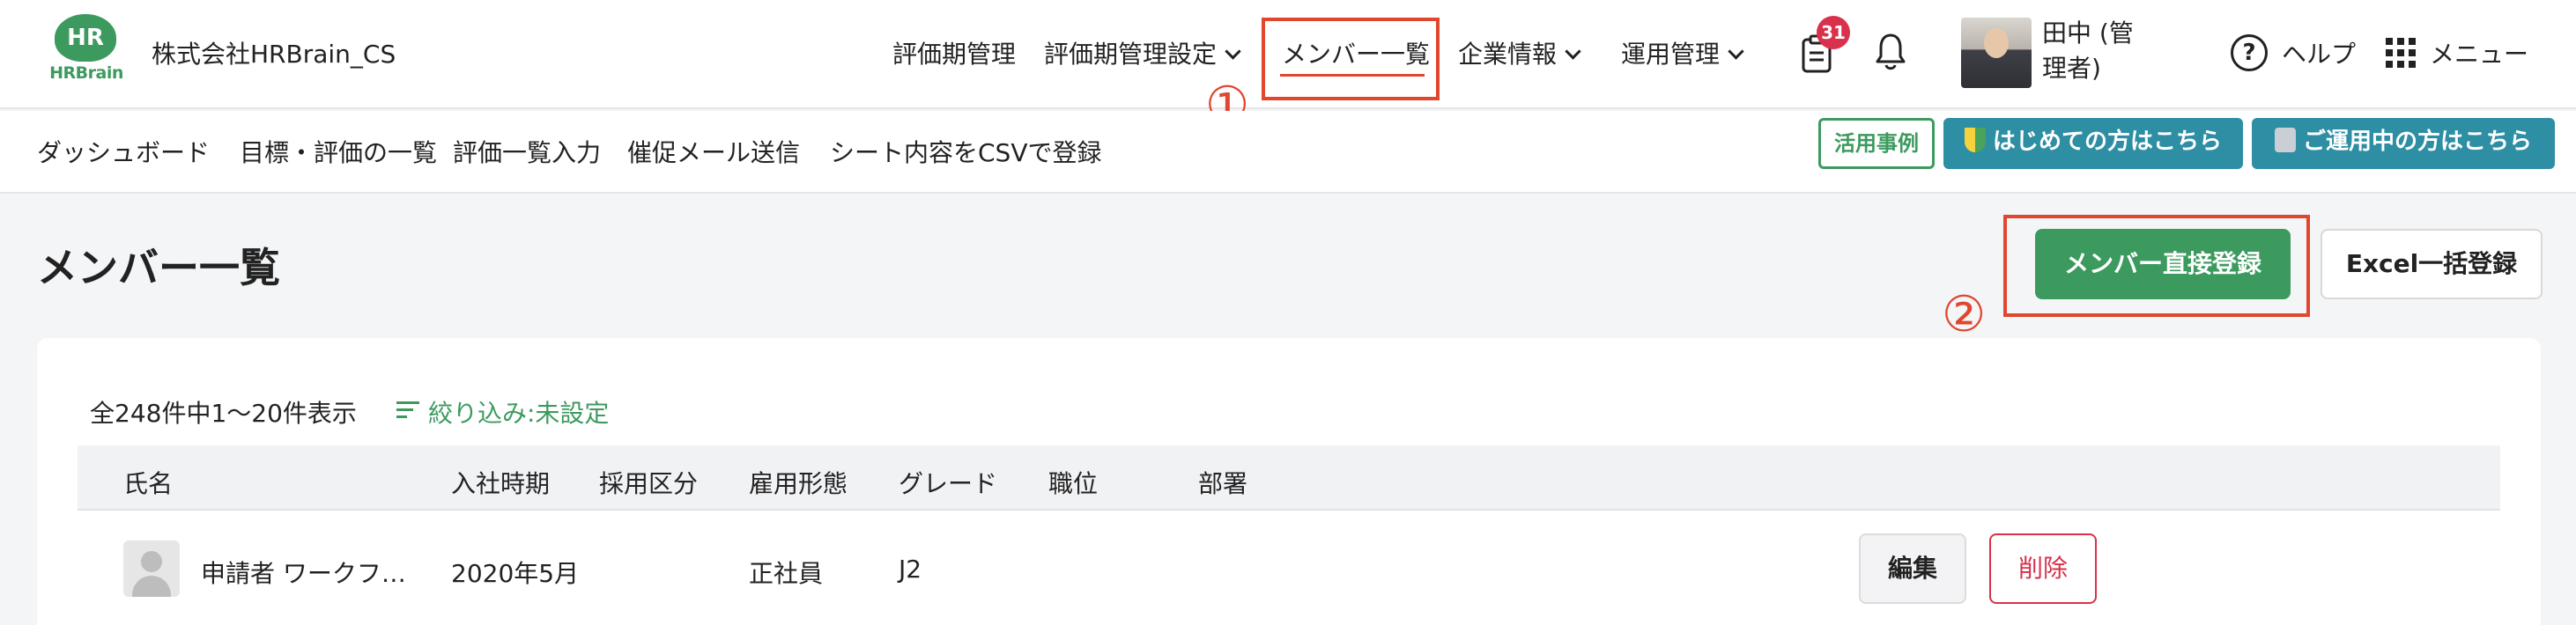  I want to click on in-use-guide-label: ご運用中の方はこちら, so click(2417, 142).